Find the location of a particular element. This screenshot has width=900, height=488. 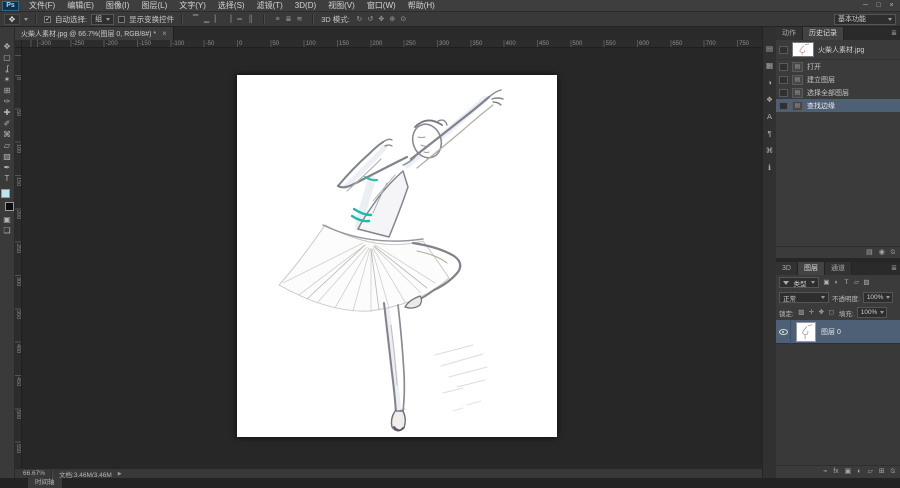

distribute-icon: ≣ is located at coordinates (288, 19).